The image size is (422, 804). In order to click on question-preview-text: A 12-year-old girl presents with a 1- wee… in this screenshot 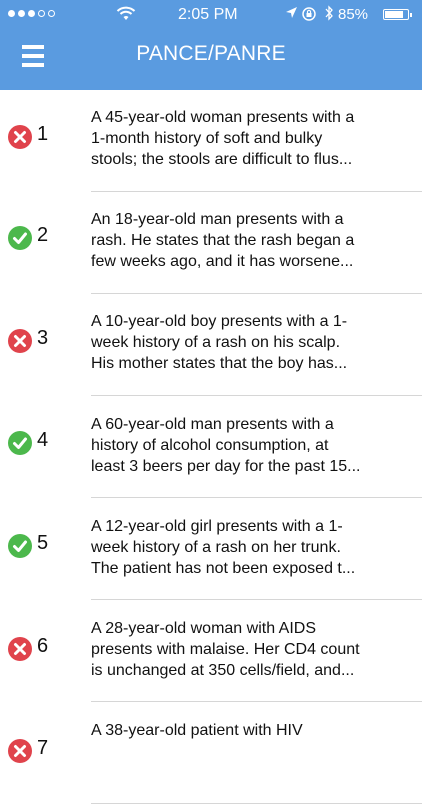, I will do `click(246, 547)`.